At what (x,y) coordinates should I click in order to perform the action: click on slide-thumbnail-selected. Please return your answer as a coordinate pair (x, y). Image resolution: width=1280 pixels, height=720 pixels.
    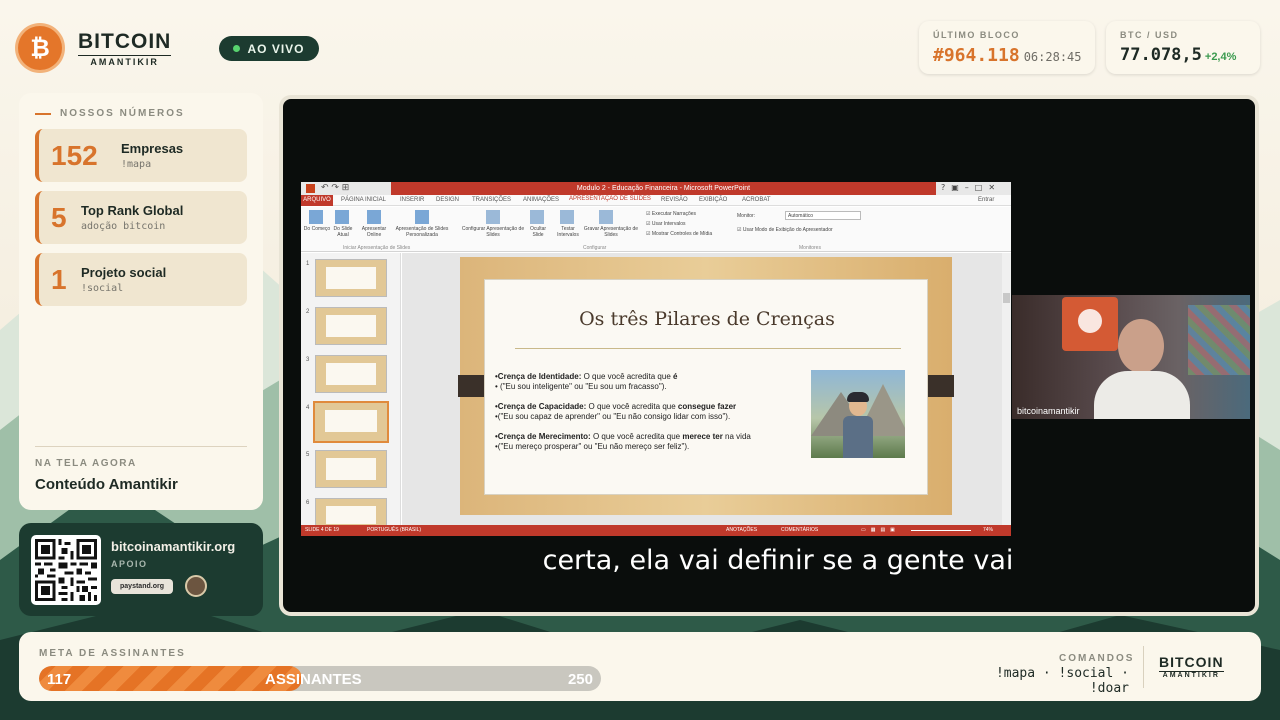
    Looking at the image, I should click on (351, 422).